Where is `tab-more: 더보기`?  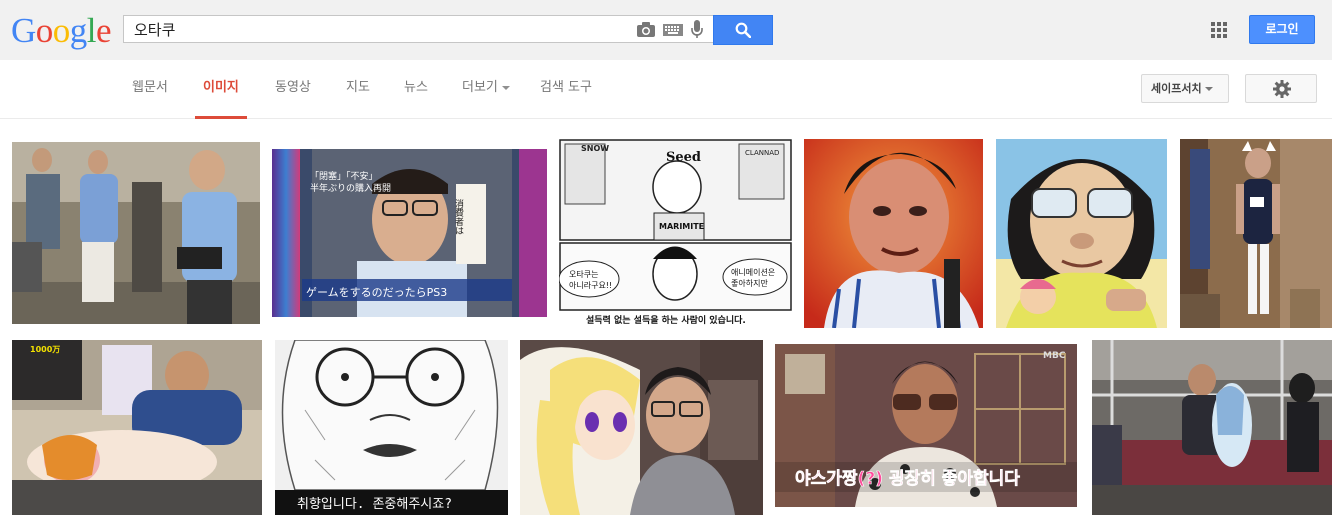 tab-more: 더보기 is located at coordinates (486, 89).